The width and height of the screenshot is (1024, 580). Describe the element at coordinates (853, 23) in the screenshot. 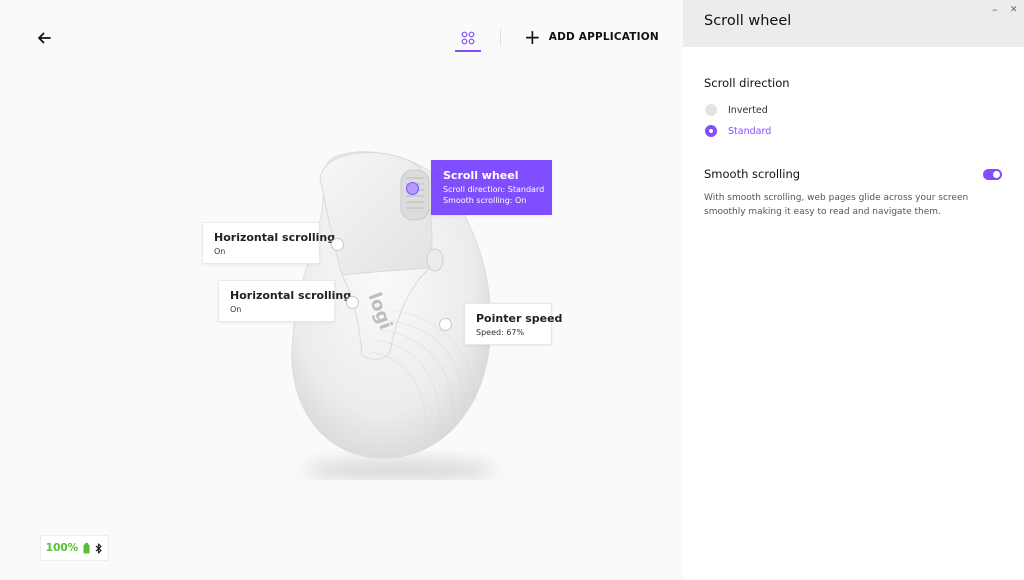

I see `panel-header: Scroll wheel – ✕` at that location.